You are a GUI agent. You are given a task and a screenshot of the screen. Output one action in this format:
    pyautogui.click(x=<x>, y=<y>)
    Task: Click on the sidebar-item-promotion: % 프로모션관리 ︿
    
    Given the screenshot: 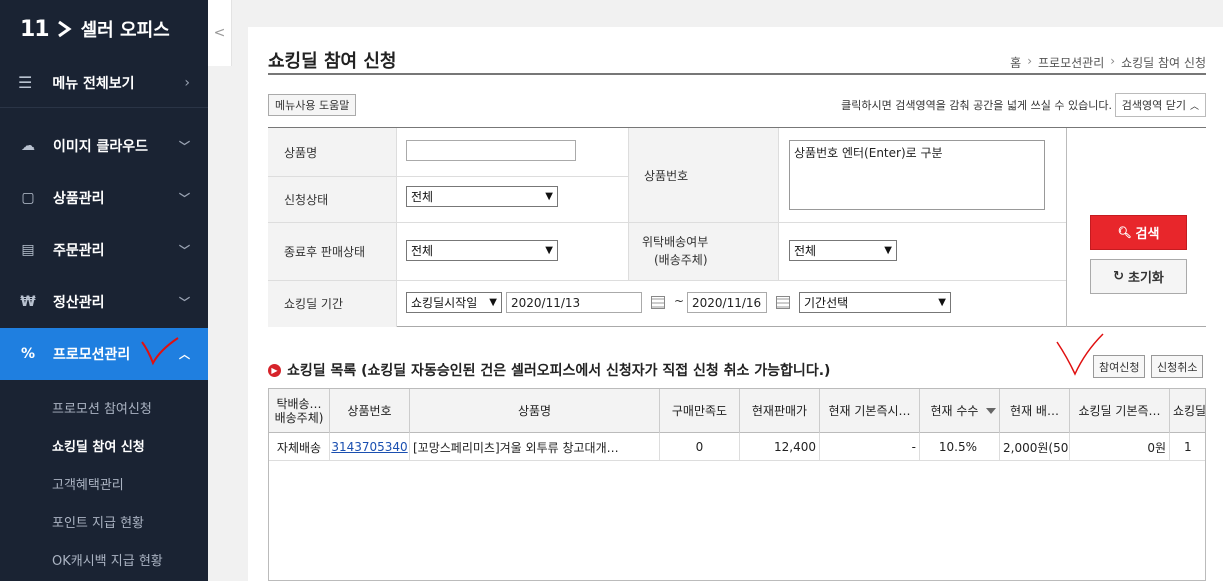 What is the action you would take?
    pyautogui.click(x=104, y=354)
    